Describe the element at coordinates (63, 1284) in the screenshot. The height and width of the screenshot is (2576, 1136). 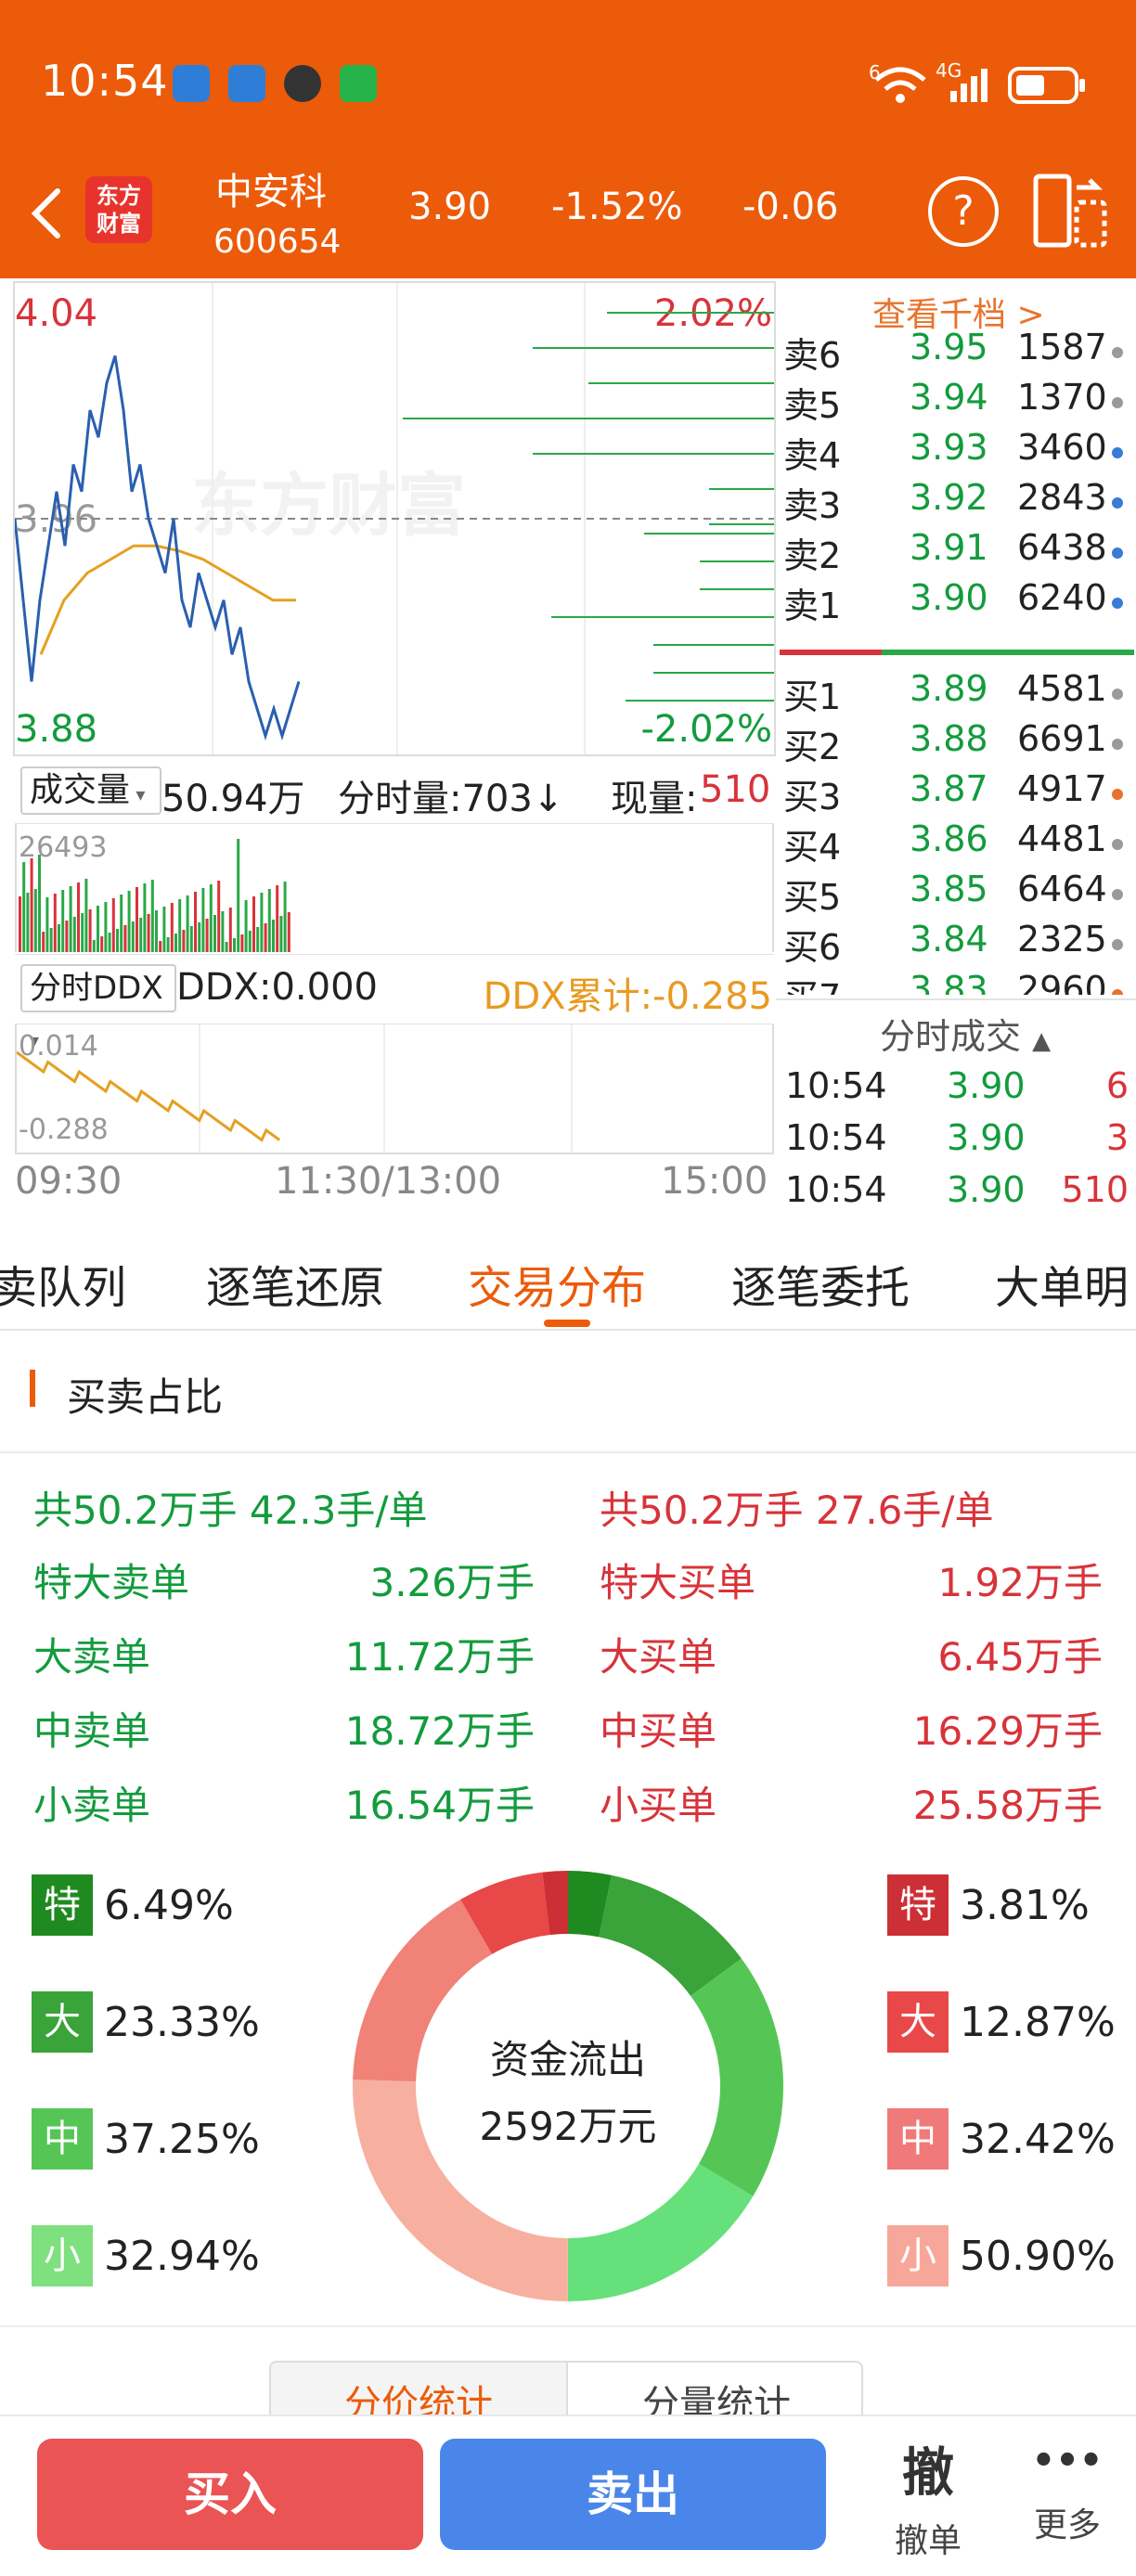
I see `tab-0: 卖队列` at that location.